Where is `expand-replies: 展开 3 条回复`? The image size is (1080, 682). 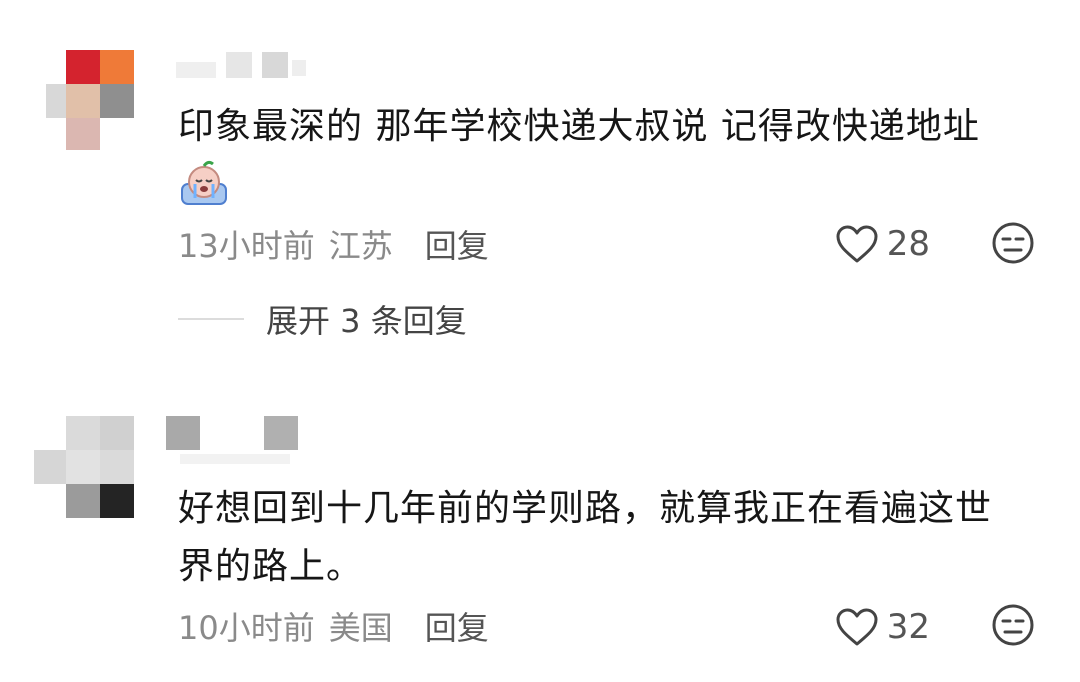 expand-replies: 展开 3 条回复 is located at coordinates (322, 319).